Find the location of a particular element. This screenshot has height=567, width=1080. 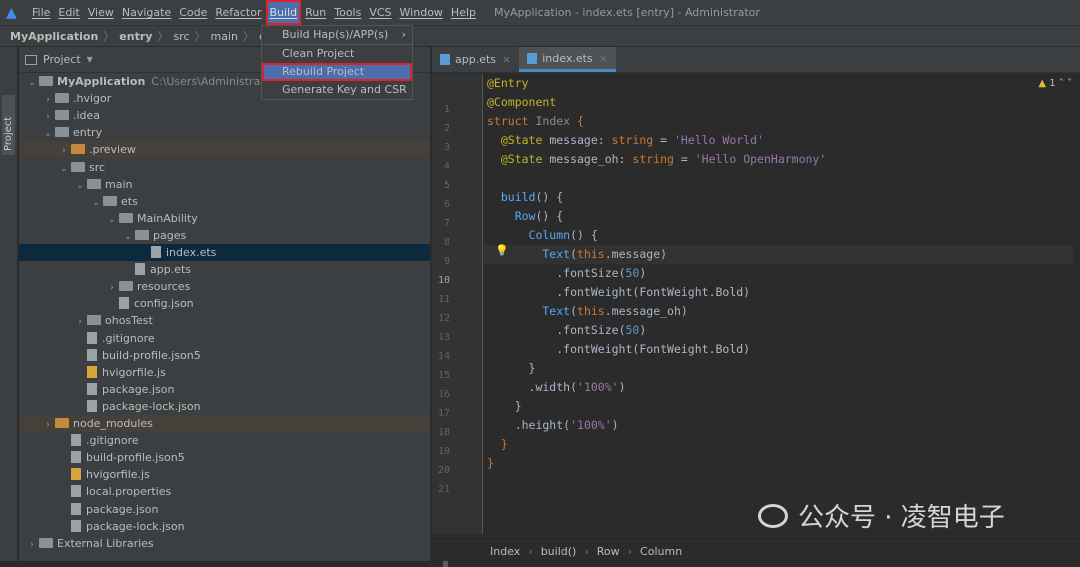

tree-item: › External Libraries is located at coordinates (224, 543).